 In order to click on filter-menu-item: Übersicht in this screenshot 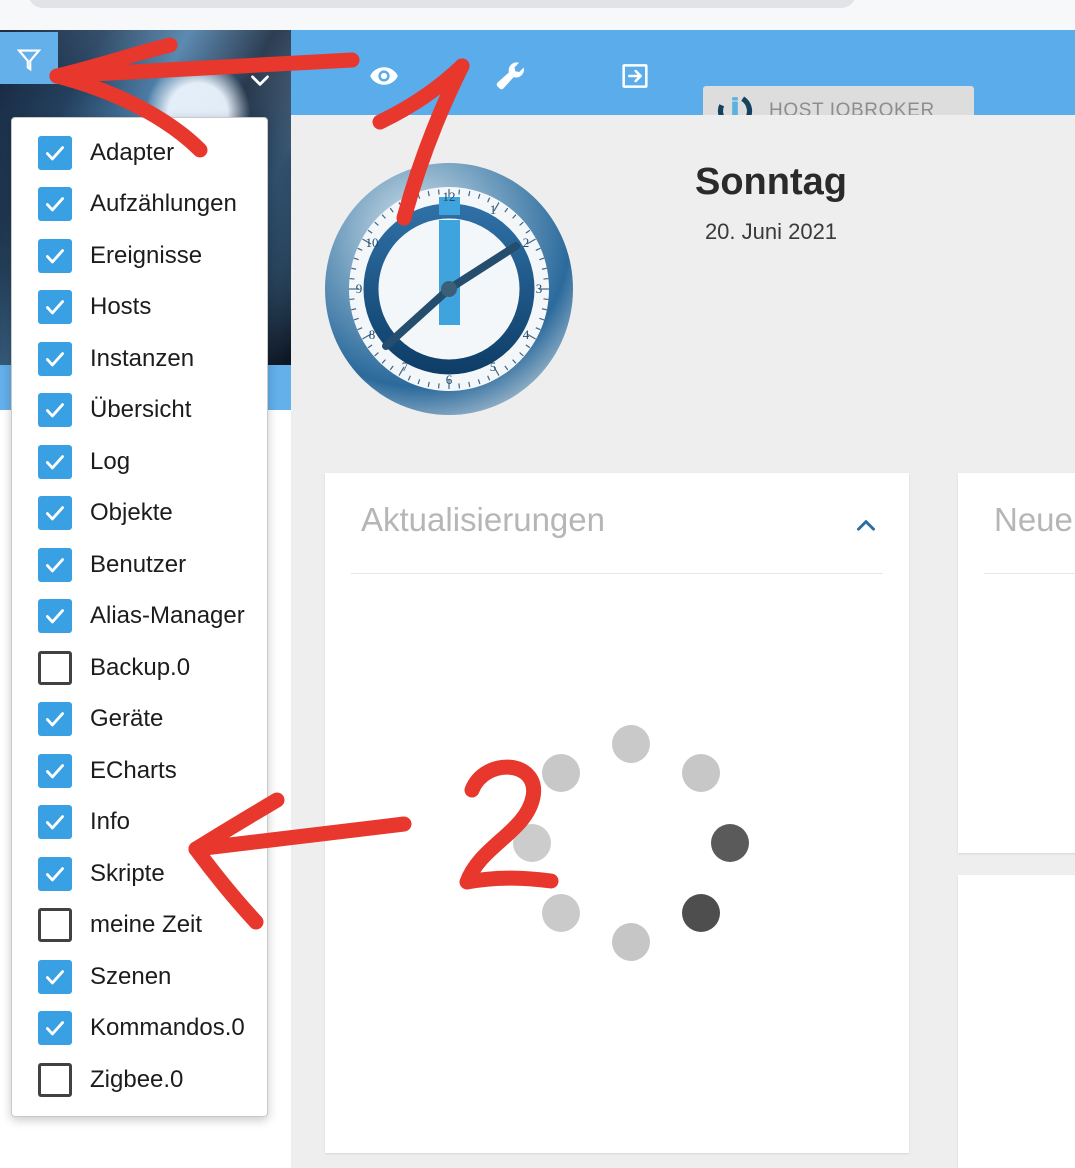, I will do `click(139, 411)`.